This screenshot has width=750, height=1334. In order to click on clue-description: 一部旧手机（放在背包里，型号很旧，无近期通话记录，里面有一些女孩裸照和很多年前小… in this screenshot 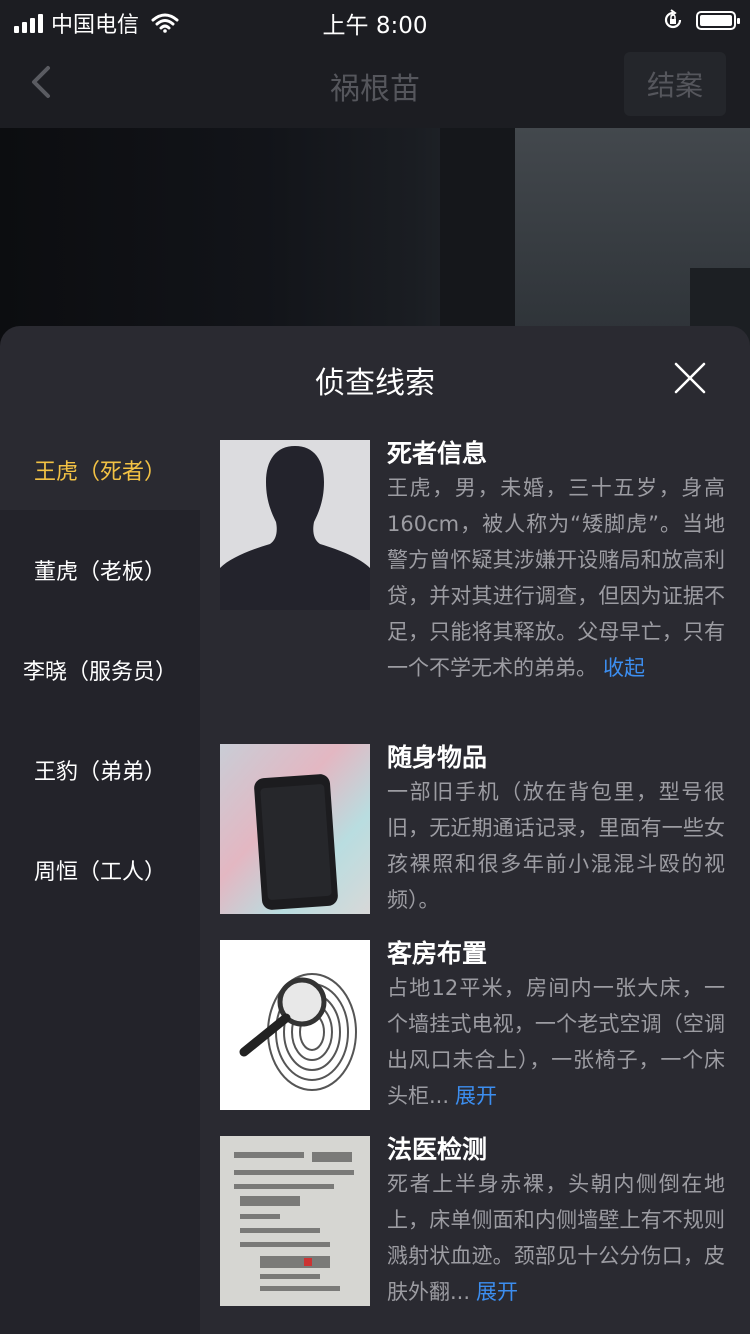, I will do `click(556, 846)`.